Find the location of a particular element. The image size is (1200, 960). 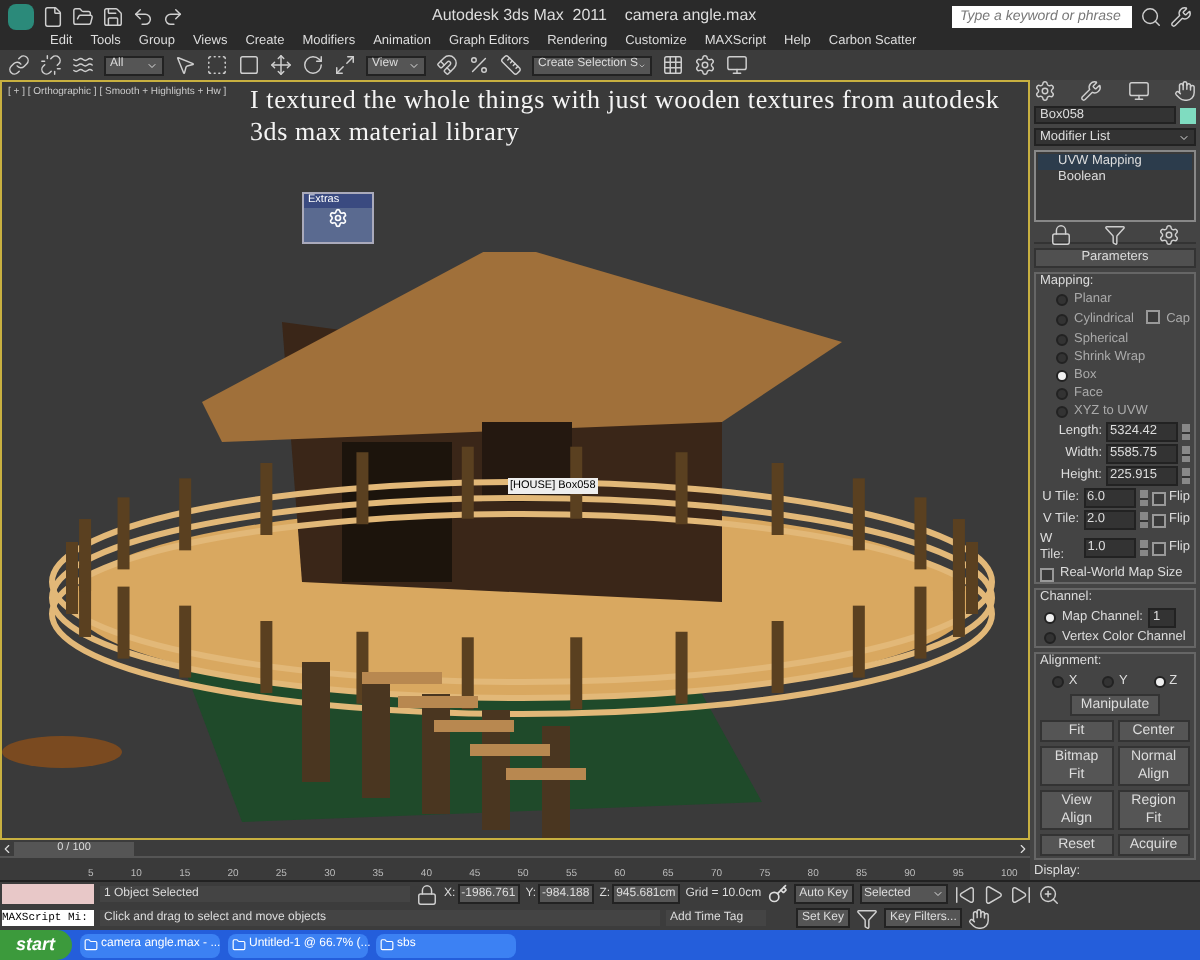

render-frame-icon is located at coordinates (737, 65).